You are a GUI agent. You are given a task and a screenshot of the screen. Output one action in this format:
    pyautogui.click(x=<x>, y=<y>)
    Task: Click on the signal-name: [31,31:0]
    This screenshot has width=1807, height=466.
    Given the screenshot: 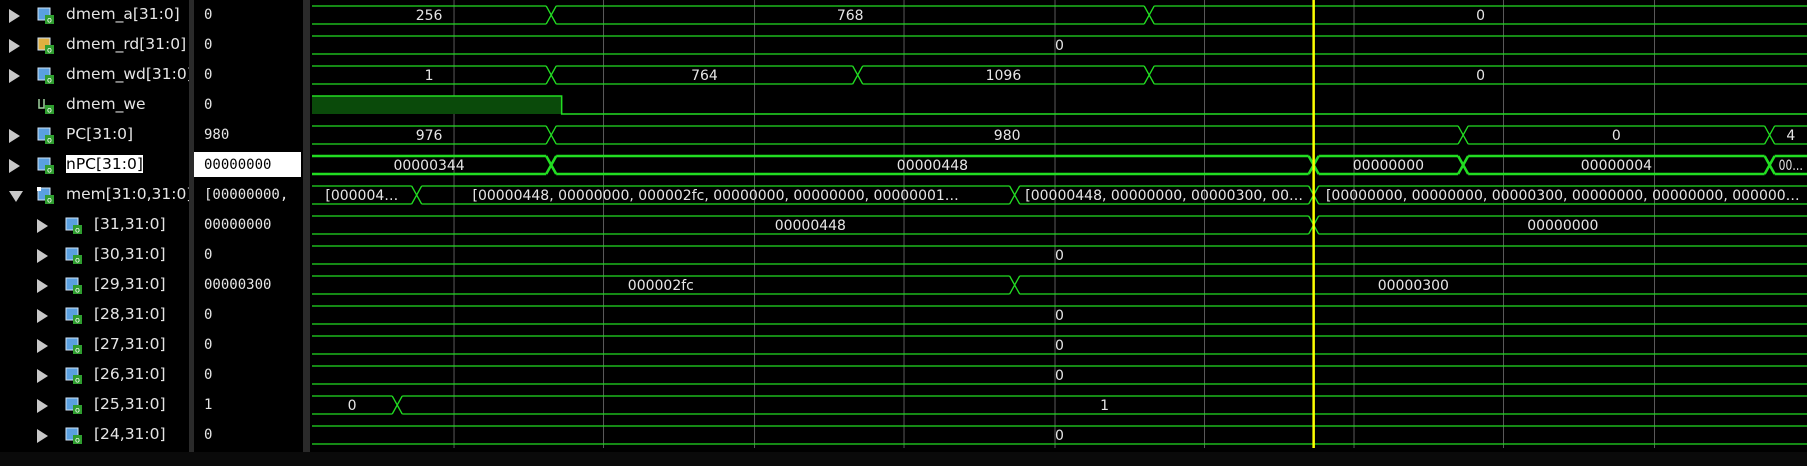 What is the action you would take?
    pyautogui.click(x=130, y=224)
    